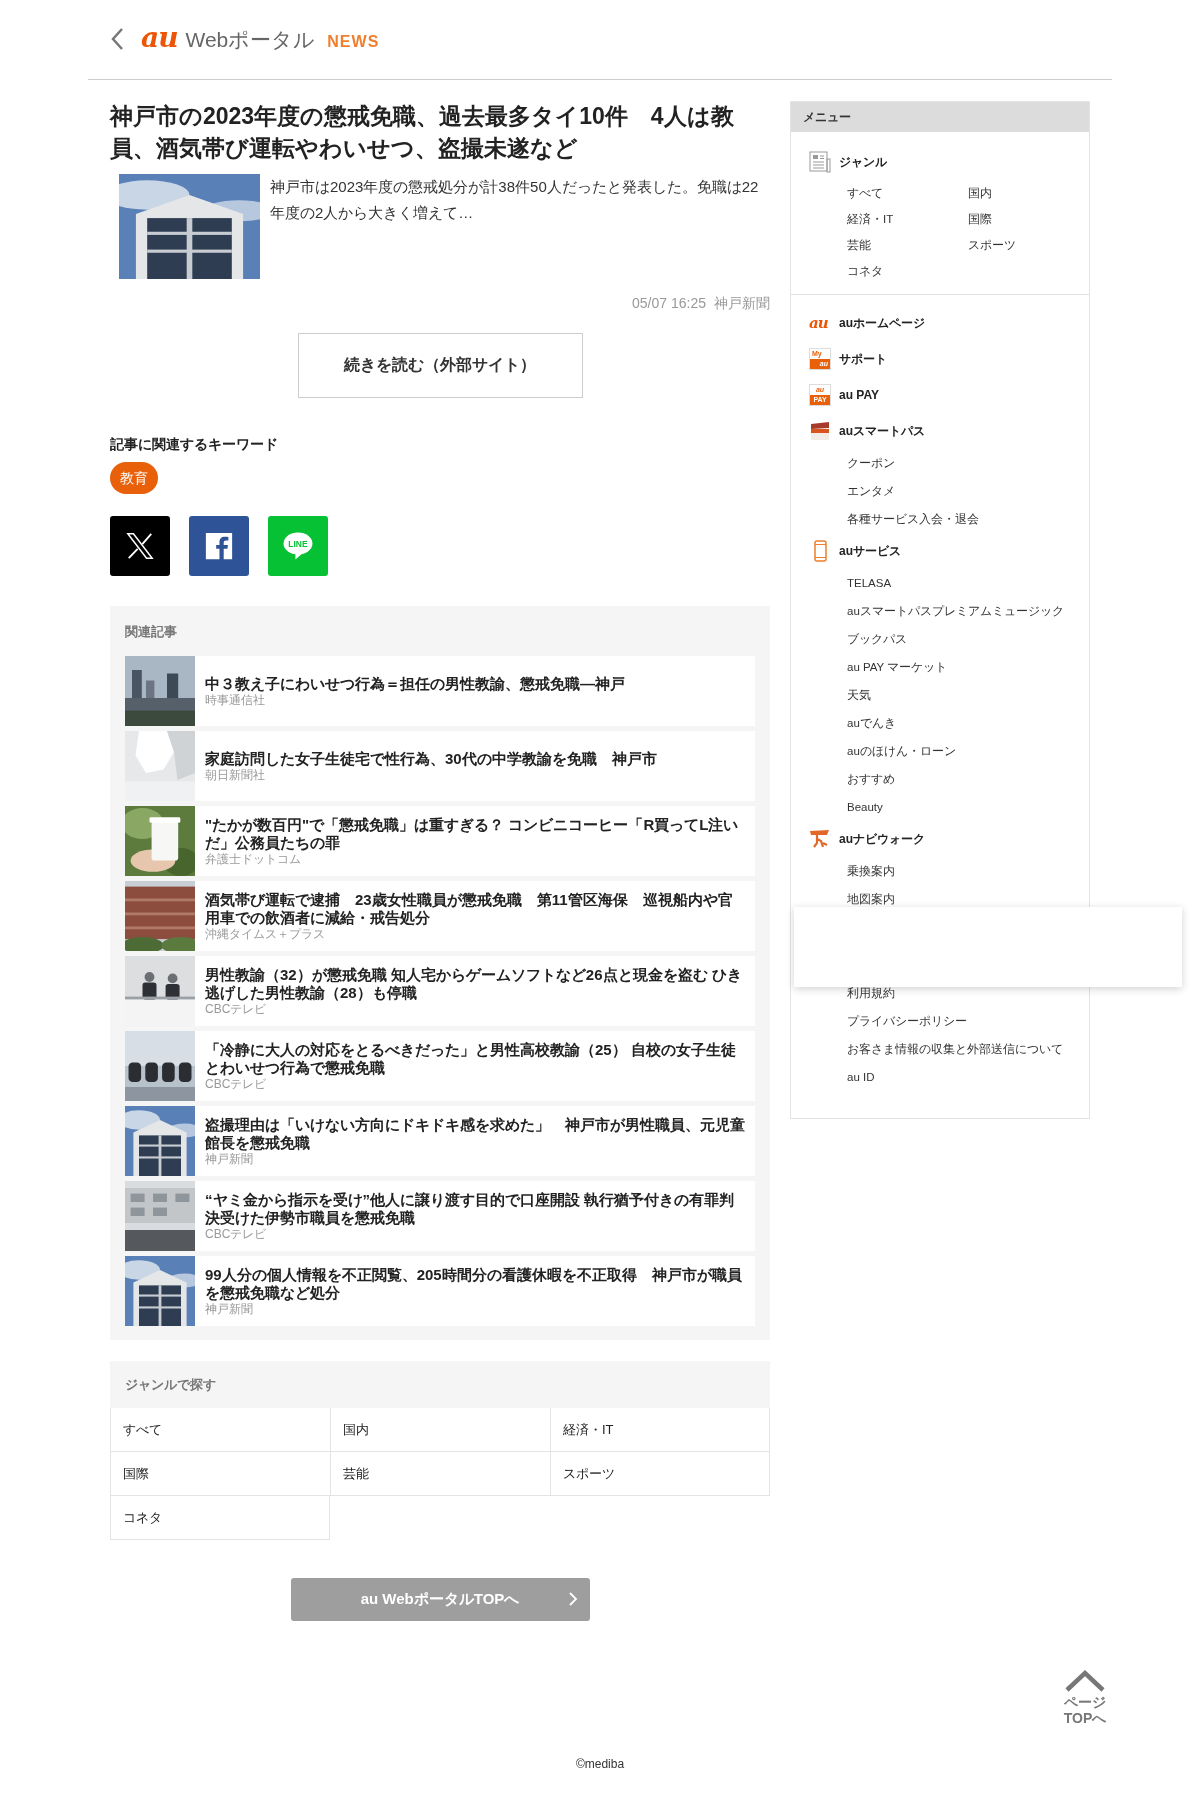 This screenshot has width=1200, height=1818. What do you see at coordinates (474, 1283) in the screenshot?
I see `article-title: 99人分の個人情報を不正閲覧、205時間分の看護休暇を不正取得 神戸市が職員を懲戒免職など処分` at bounding box center [474, 1283].